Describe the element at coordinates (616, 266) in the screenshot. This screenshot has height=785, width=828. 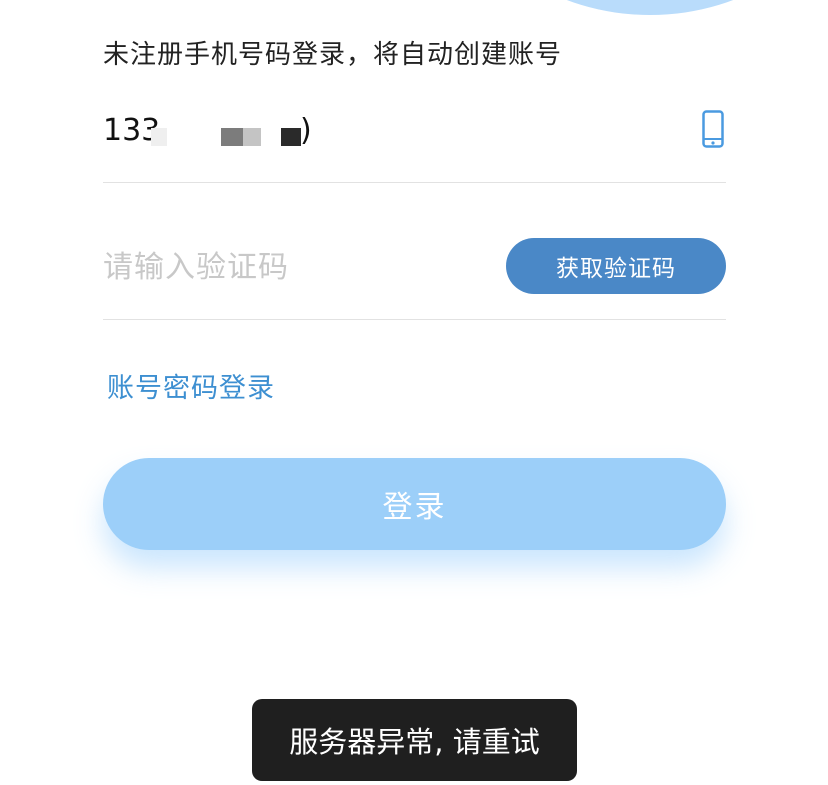
I see `get-code-button: 获取验证码` at that location.